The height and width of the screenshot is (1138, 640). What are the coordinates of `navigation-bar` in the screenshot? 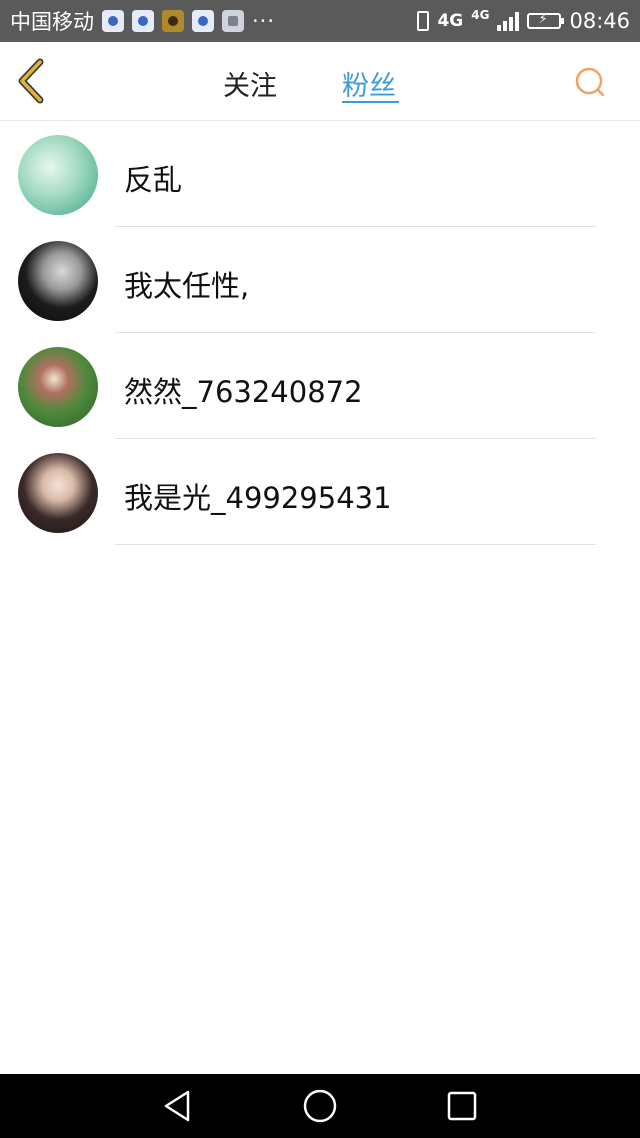 It's located at (320, 1106).